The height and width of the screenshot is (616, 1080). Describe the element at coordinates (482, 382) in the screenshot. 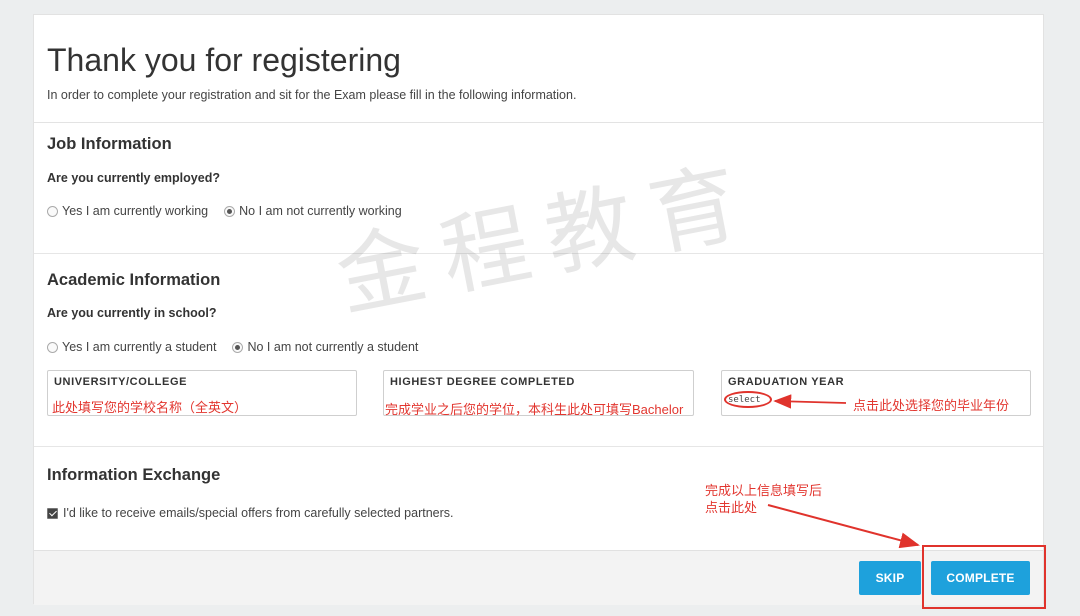

I see `degree-label: HIGHEST DEGREE COMPLETED` at that location.